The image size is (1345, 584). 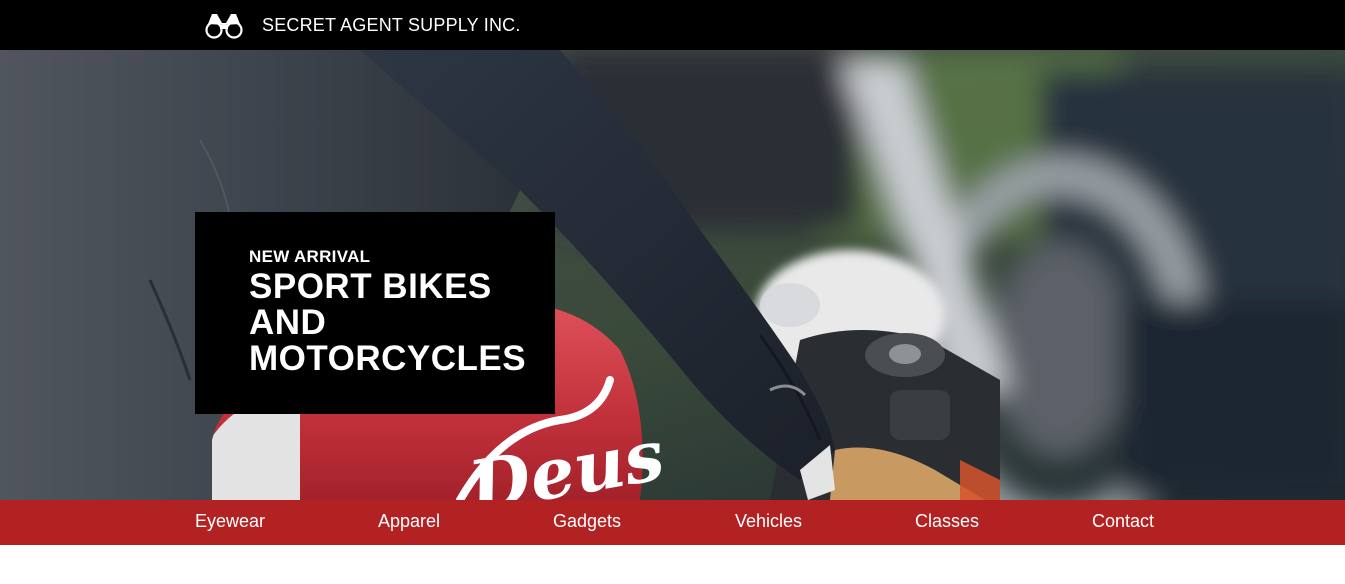 What do you see at coordinates (947, 522) in the screenshot?
I see `nav-item-classes: Classes` at bounding box center [947, 522].